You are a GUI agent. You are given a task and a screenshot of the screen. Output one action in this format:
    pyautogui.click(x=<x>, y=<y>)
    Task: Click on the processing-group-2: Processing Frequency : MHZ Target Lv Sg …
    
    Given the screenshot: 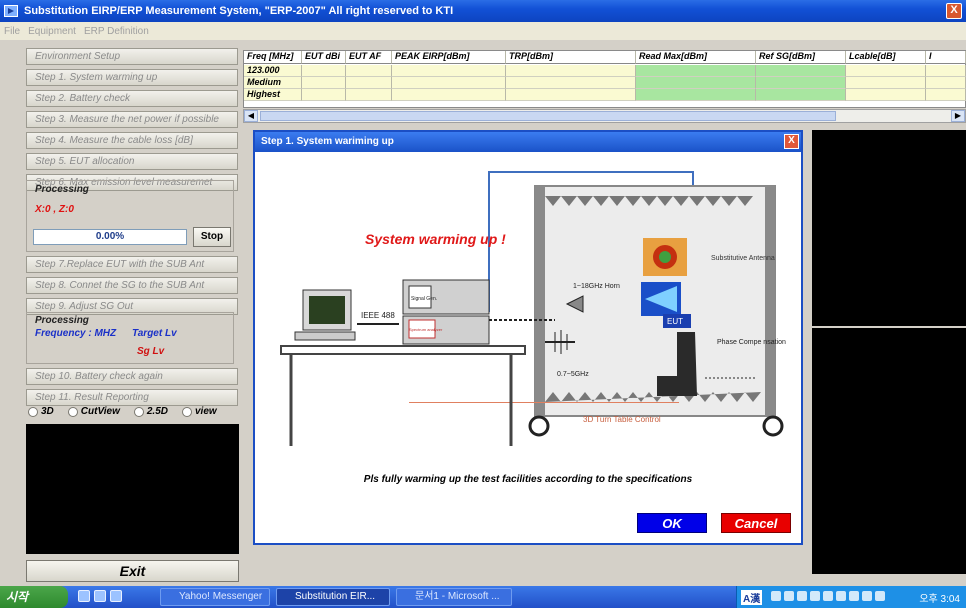 What is the action you would take?
    pyautogui.click(x=130, y=338)
    